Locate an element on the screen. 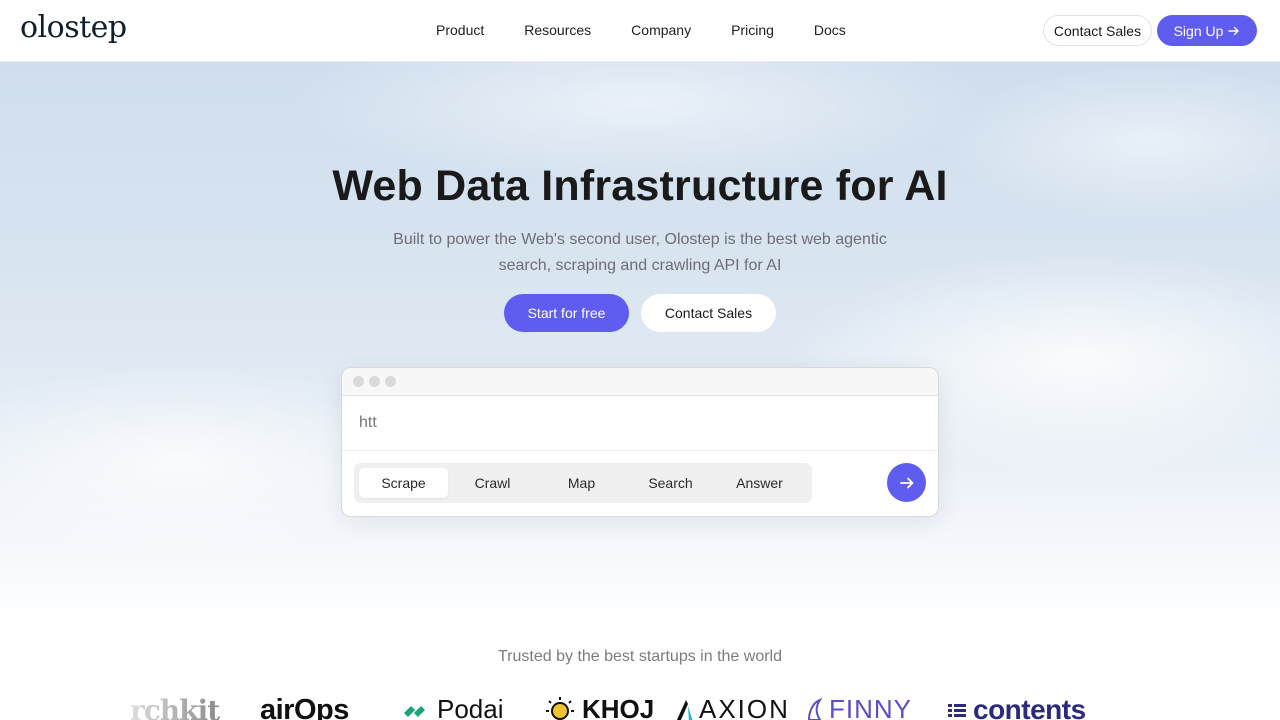 The width and height of the screenshot is (1280, 720). nav-item-product: Product is located at coordinates (460, 30).